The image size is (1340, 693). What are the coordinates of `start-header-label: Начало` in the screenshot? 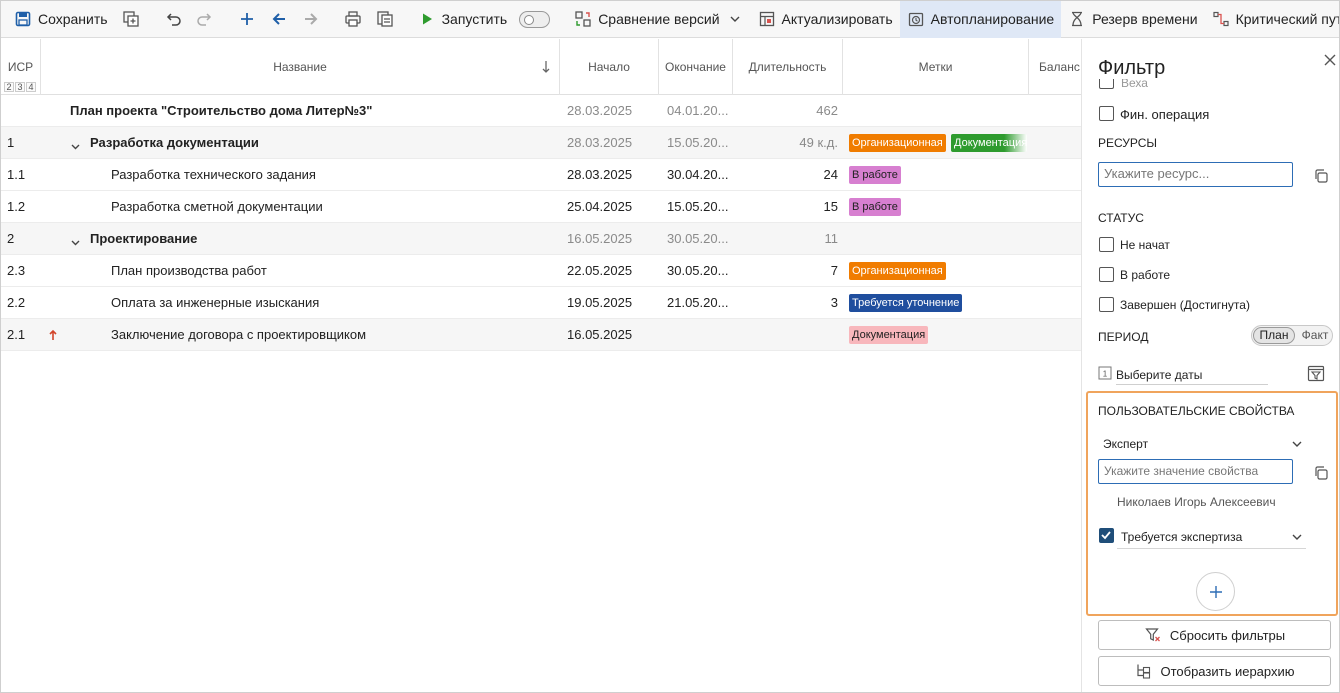 It's located at (609, 67).